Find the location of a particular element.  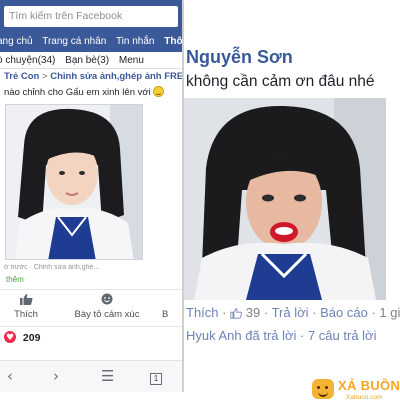

site-watermark: XẢ BUỒN Xabuon.com is located at coordinates (356, 390).